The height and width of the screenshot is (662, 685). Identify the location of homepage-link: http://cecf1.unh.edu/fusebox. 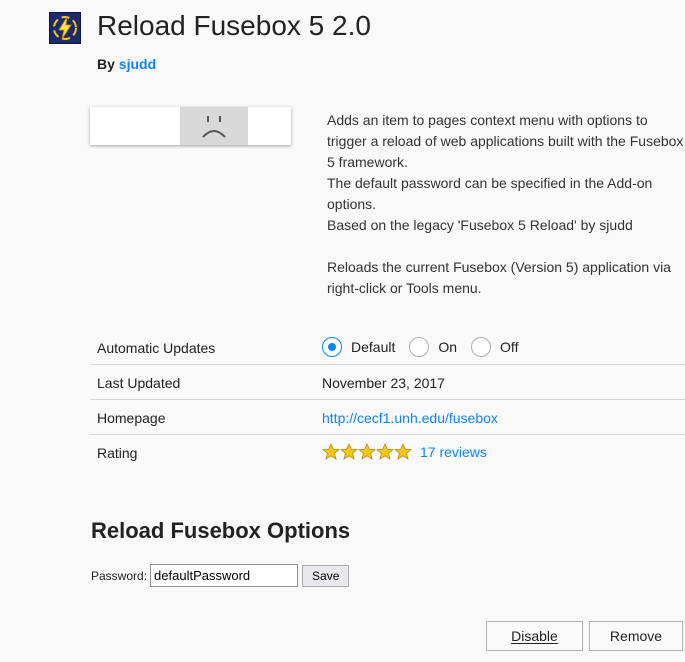
(410, 418).